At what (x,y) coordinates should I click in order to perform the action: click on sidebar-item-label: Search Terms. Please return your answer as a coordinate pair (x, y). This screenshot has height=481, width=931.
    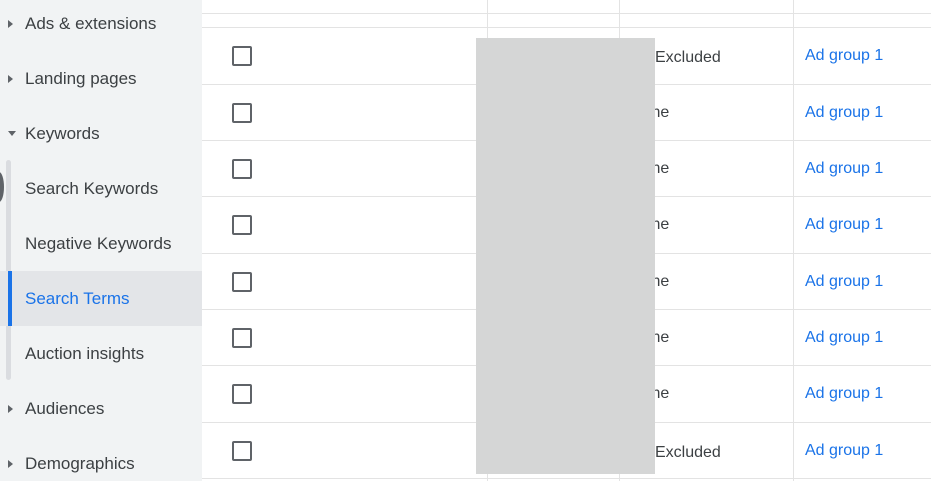
    Looking at the image, I should click on (77, 298).